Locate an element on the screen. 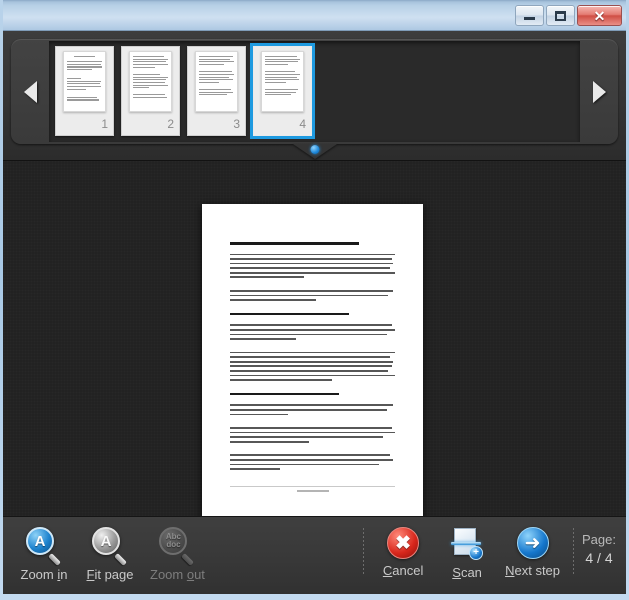  cancel-button: ✖ Cancel is located at coordinates (403, 552).